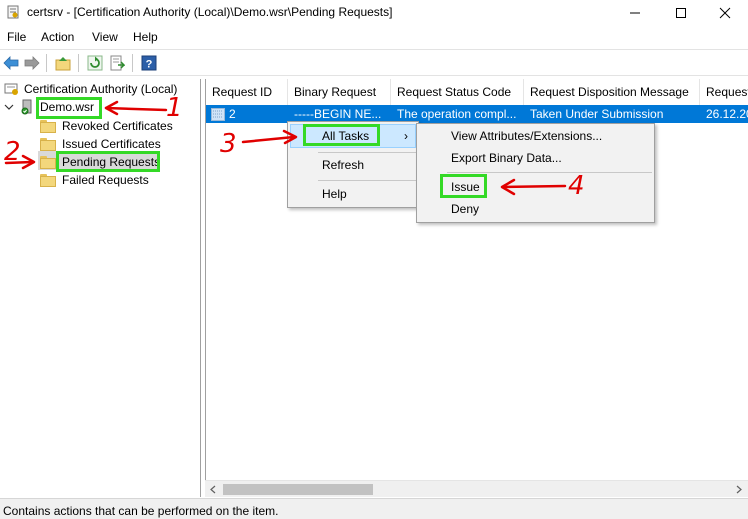 The image size is (748, 519). I want to click on close-button, so click(725, 13).